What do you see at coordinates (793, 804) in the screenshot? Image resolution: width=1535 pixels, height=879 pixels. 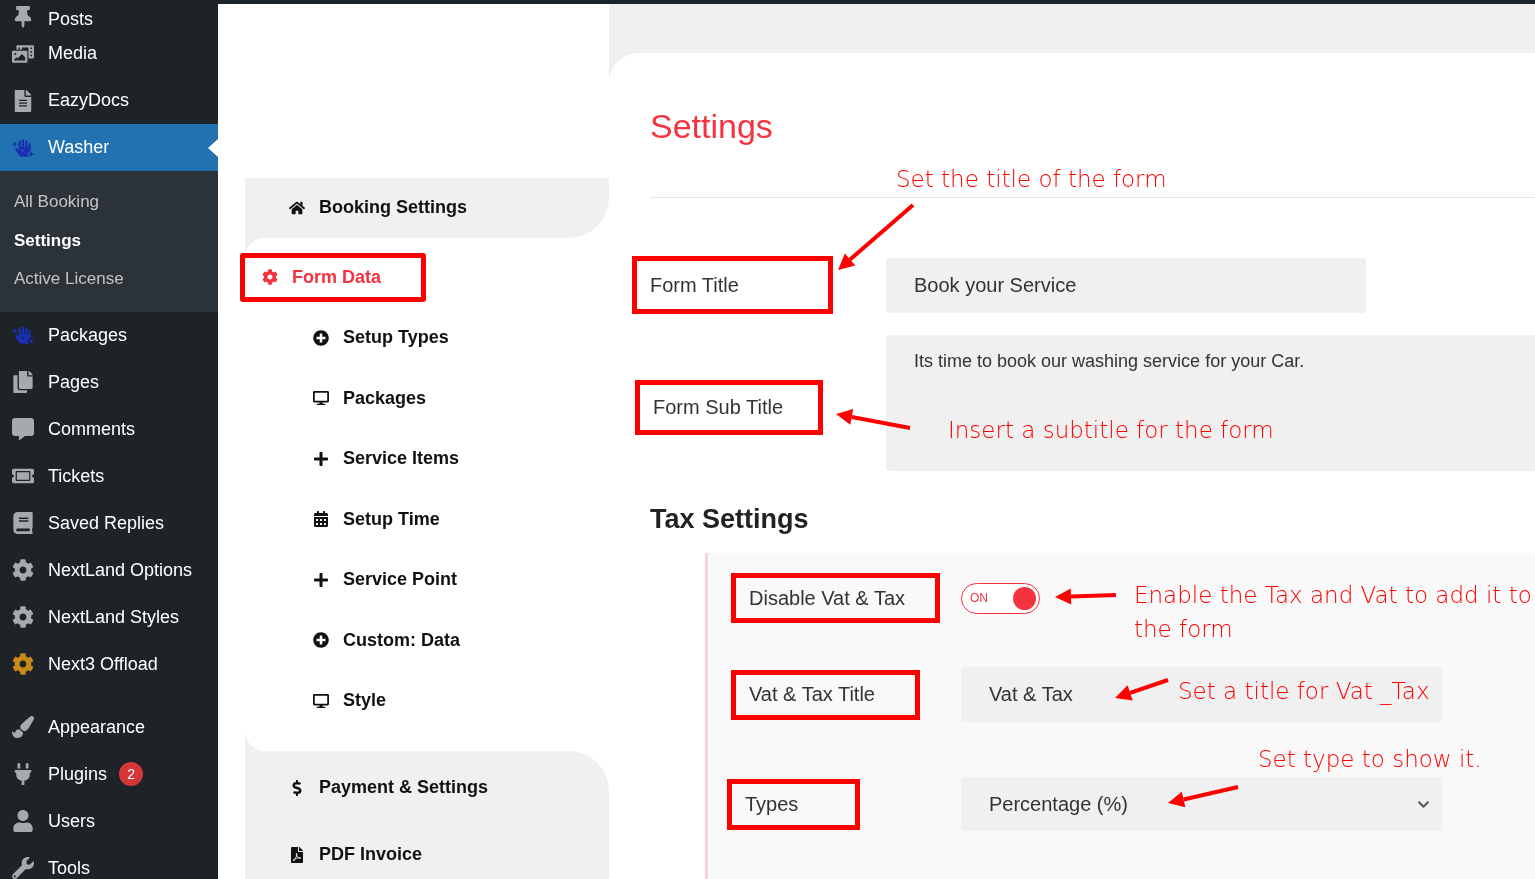 I see `field-label: Types` at bounding box center [793, 804].